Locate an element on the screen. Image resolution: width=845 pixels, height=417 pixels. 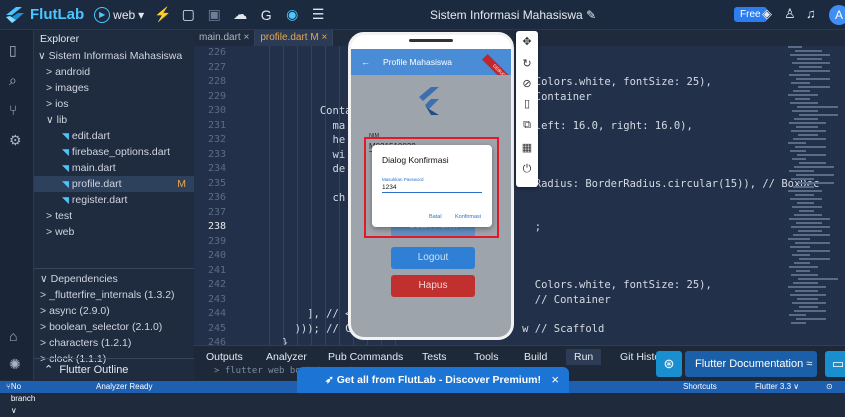
flutlab-logo: FlutLab is located at coordinates (44, 15).